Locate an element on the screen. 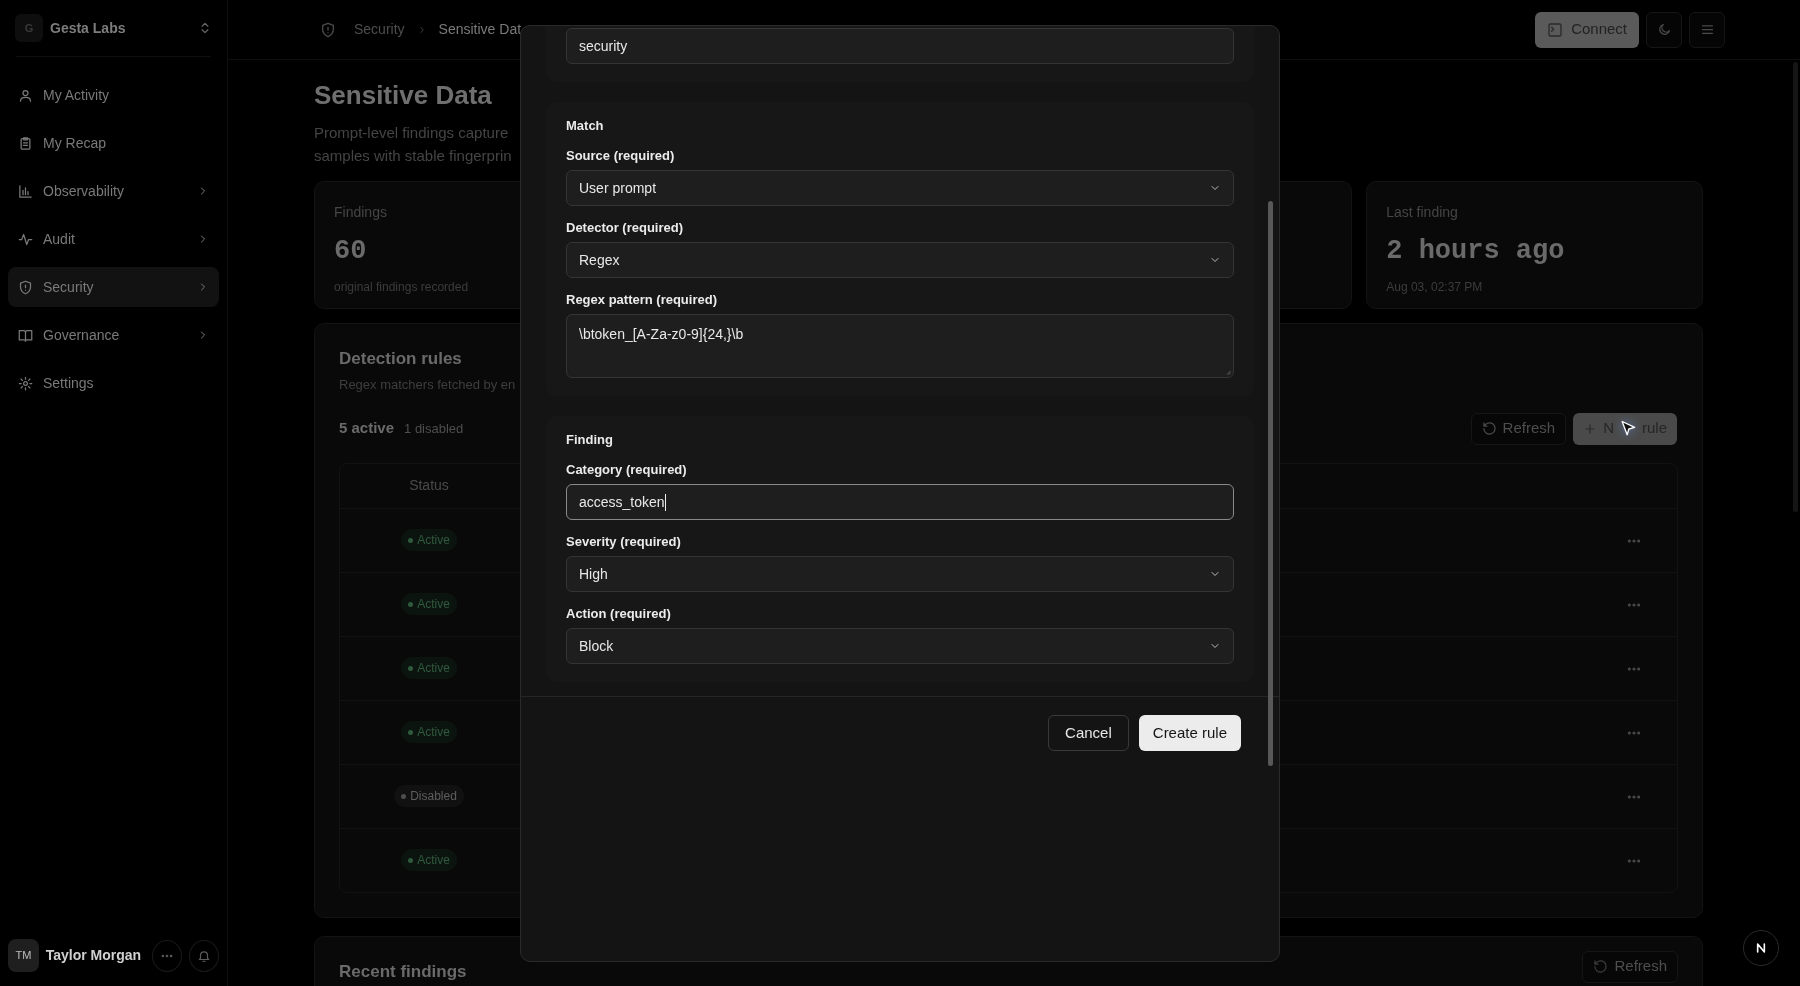  menu-icon is located at coordinates (1707, 29).